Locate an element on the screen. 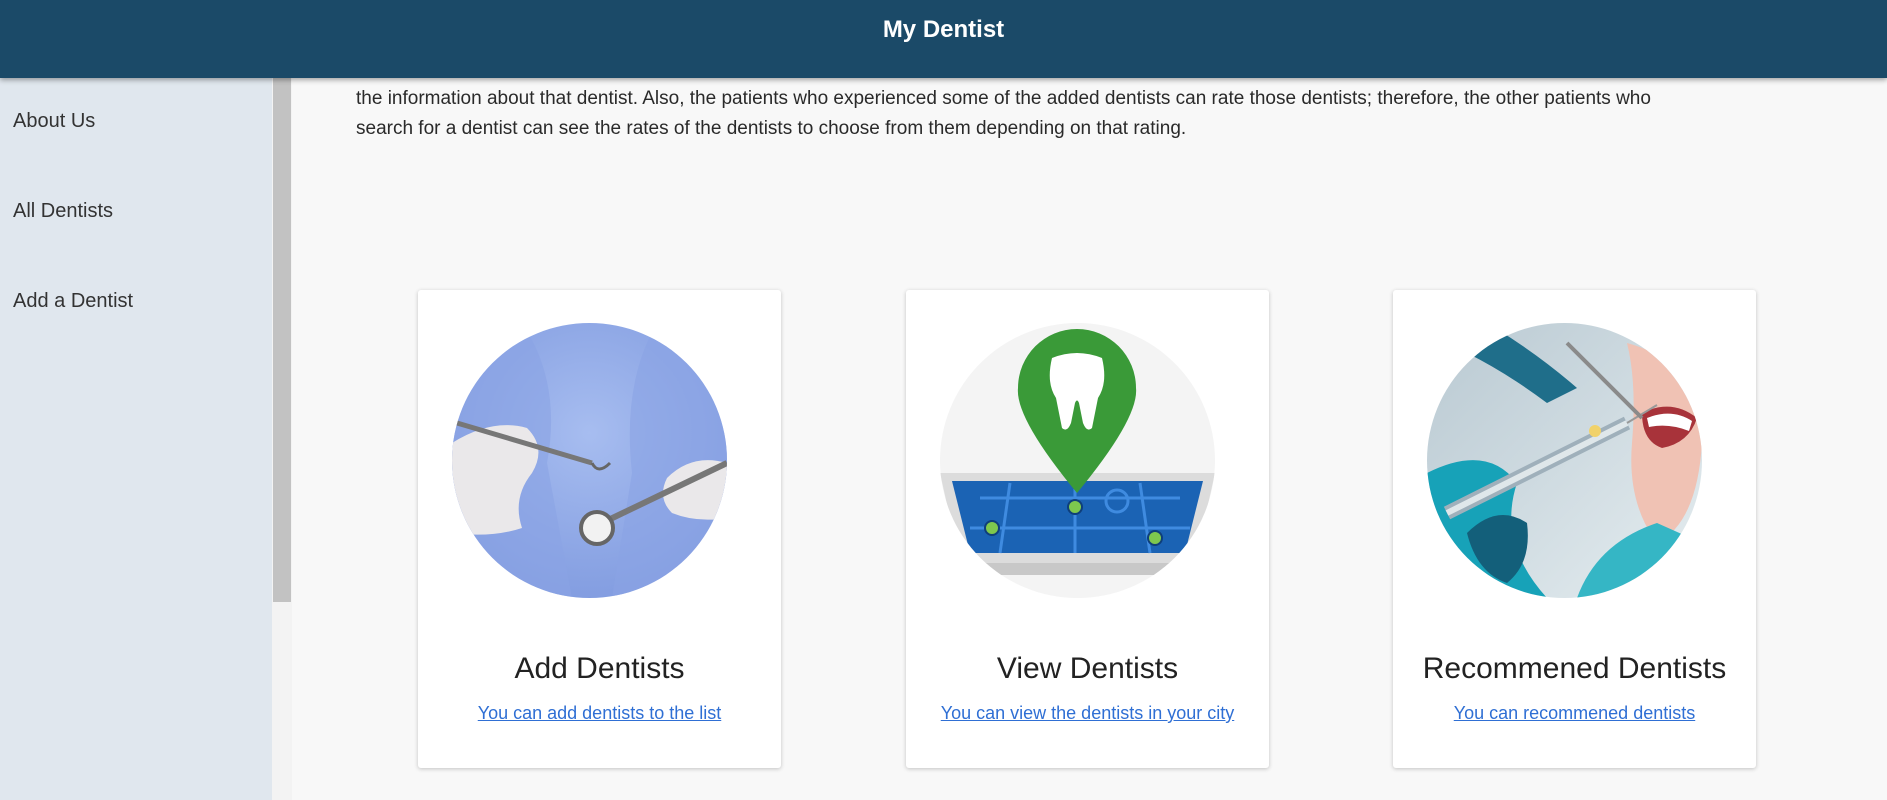 This screenshot has width=1887, height=800. sidebar: About Us All Dentists Add a Dentist is located at coordinates (136, 439).